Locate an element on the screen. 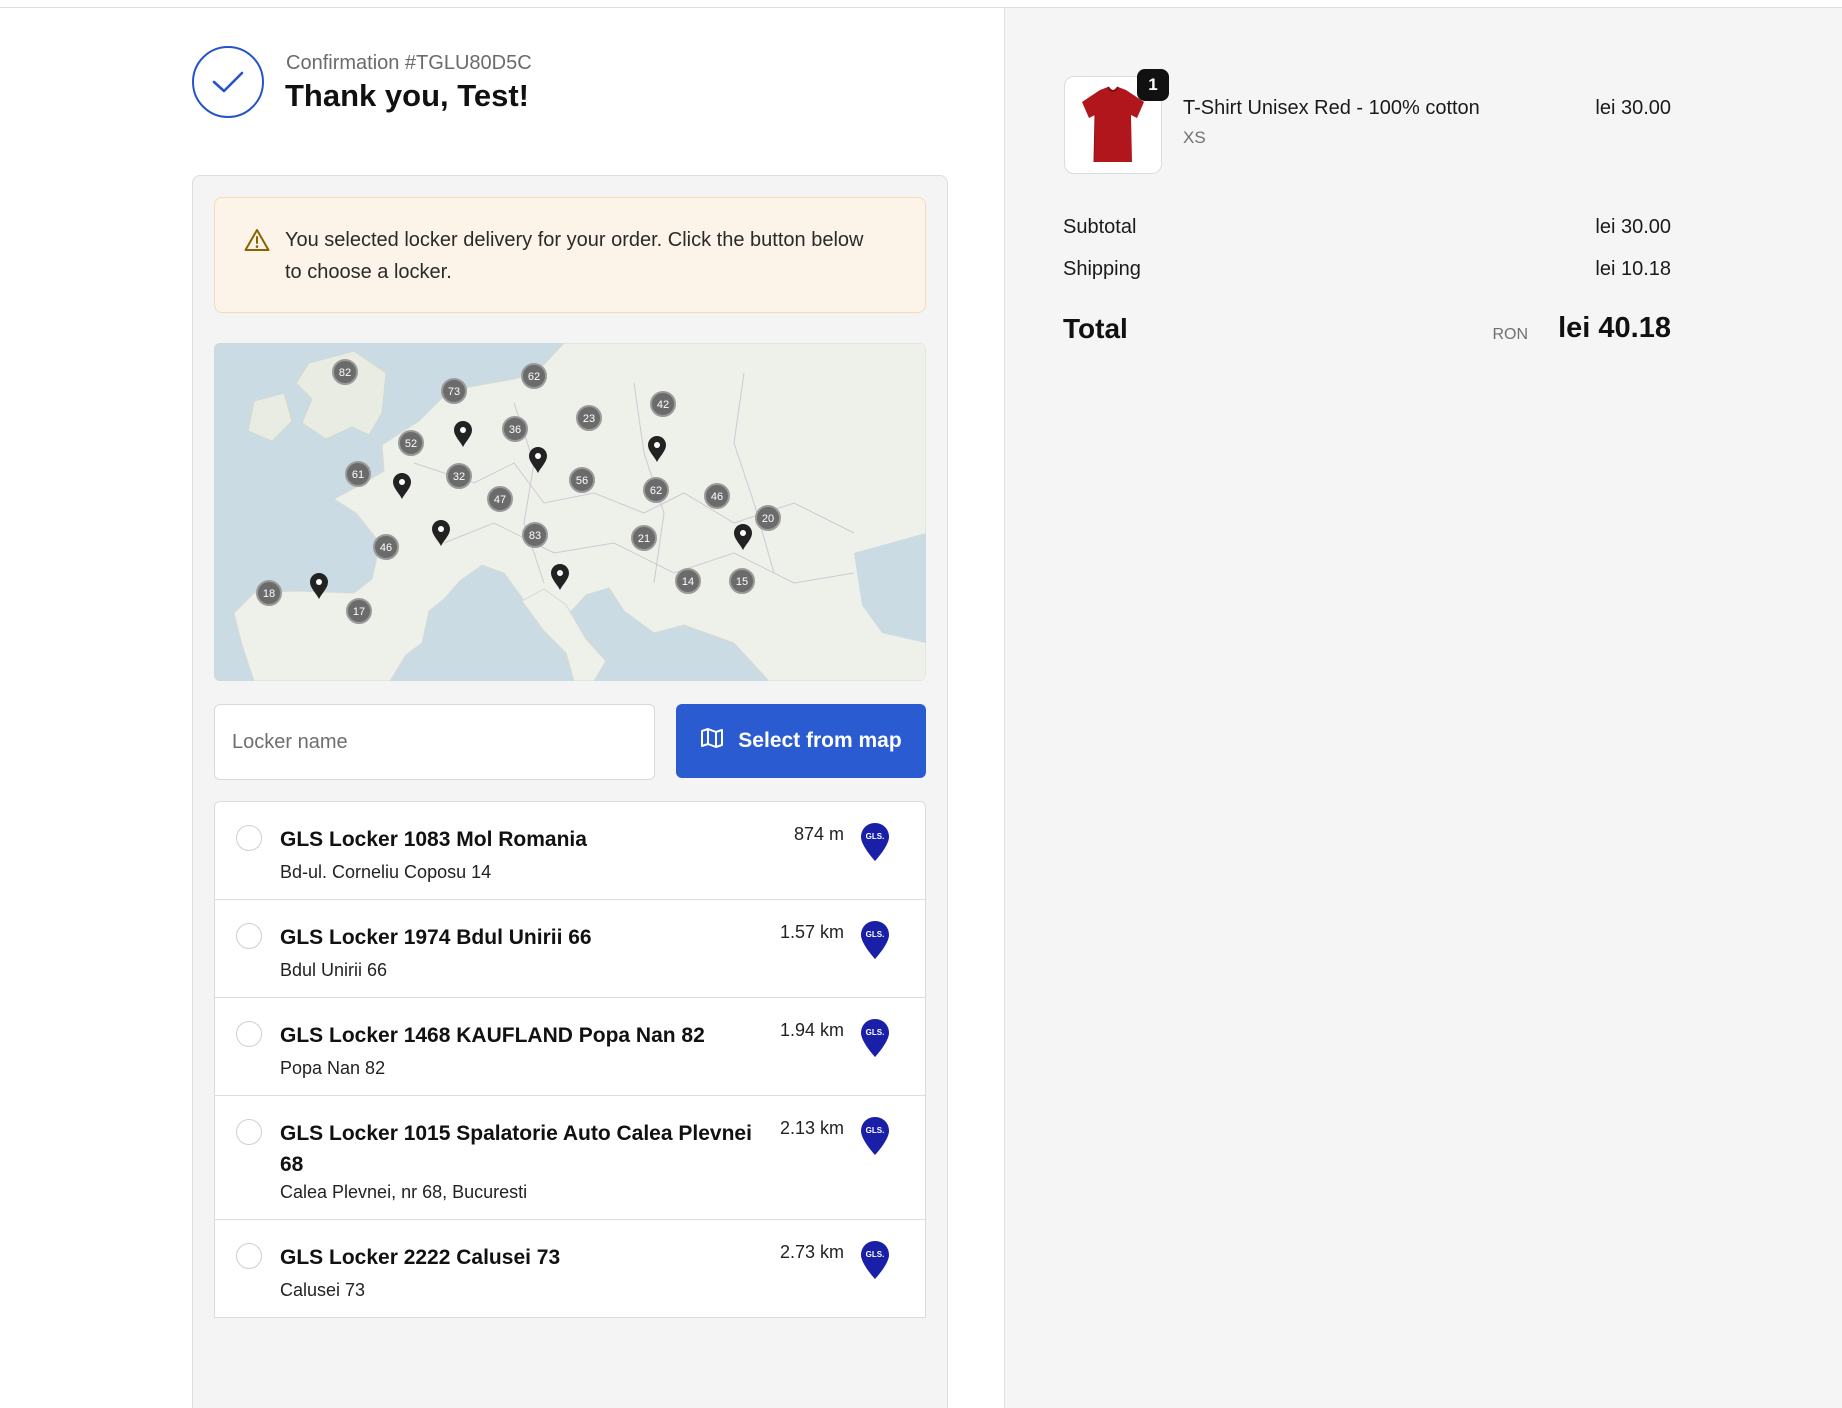 The image size is (1842, 1408). map-cluster-marker: 47 is located at coordinates (500, 499).